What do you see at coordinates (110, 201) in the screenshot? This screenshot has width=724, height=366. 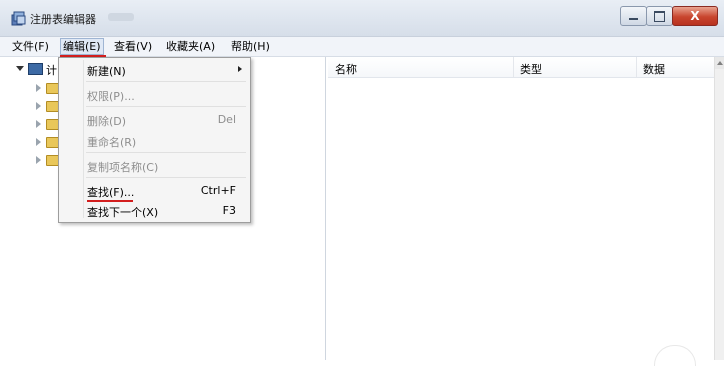 I see `find-highlight` at bounding box center [110, 201].